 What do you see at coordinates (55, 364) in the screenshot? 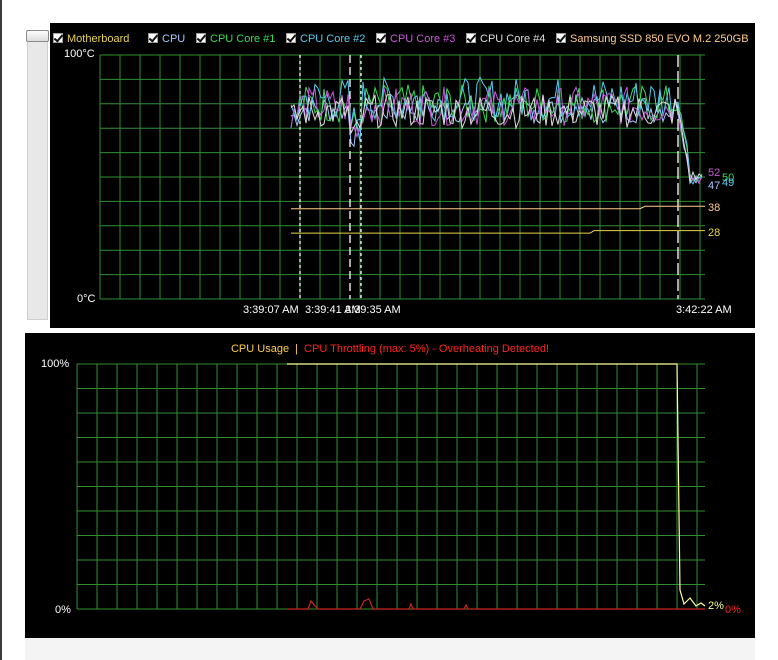
I see `usage-y-max-label: 100%` at bounding box center [55, 364].